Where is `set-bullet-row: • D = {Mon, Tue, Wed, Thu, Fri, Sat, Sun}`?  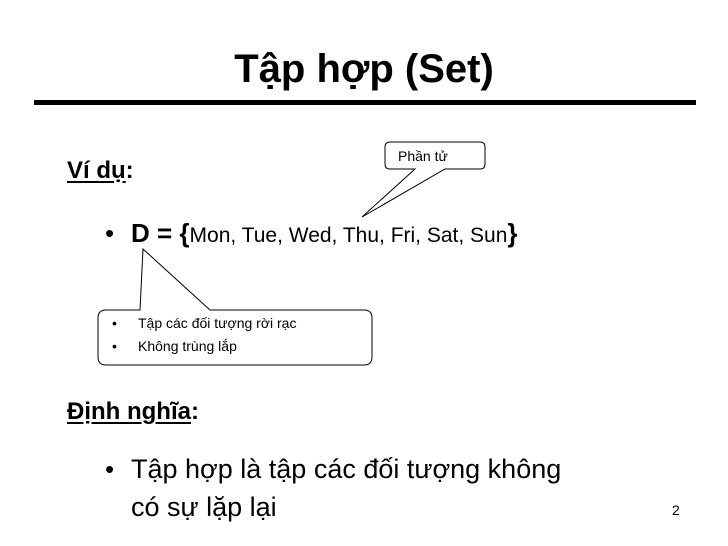 set-bullet-row: • D = {Mon, Tue, Wed, Thu, Fri, Sat, Sun} is located at coordinates (311, 234).